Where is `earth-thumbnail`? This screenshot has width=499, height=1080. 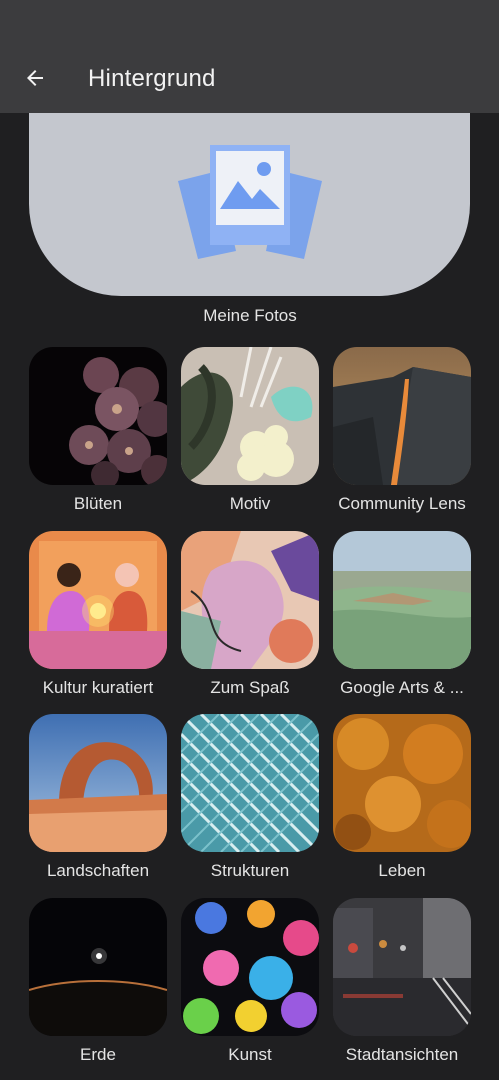
earth-thumbnail is located at coordinates (98, 967).